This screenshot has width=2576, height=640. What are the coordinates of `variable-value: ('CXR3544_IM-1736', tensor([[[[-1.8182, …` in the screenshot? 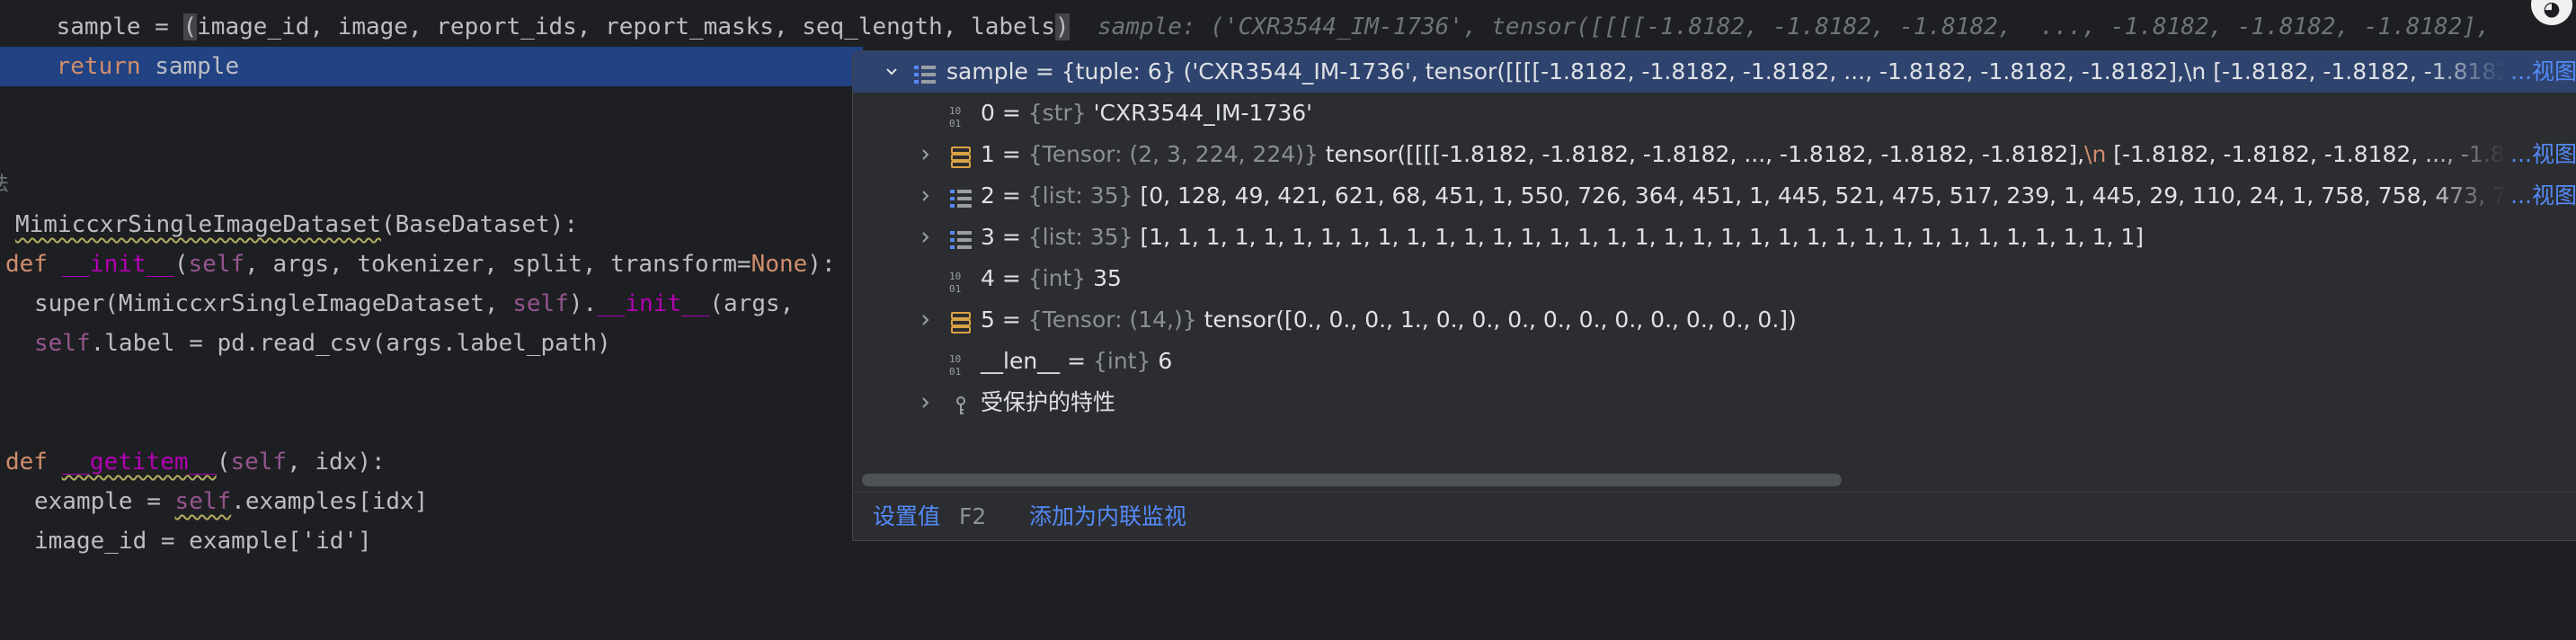 It's located at (1683, 71).